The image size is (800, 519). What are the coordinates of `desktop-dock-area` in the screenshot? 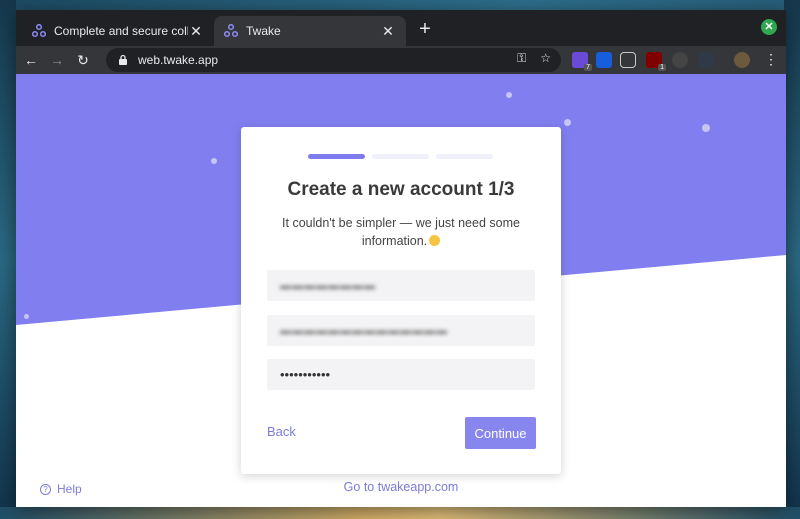 It's located at (400, 513).